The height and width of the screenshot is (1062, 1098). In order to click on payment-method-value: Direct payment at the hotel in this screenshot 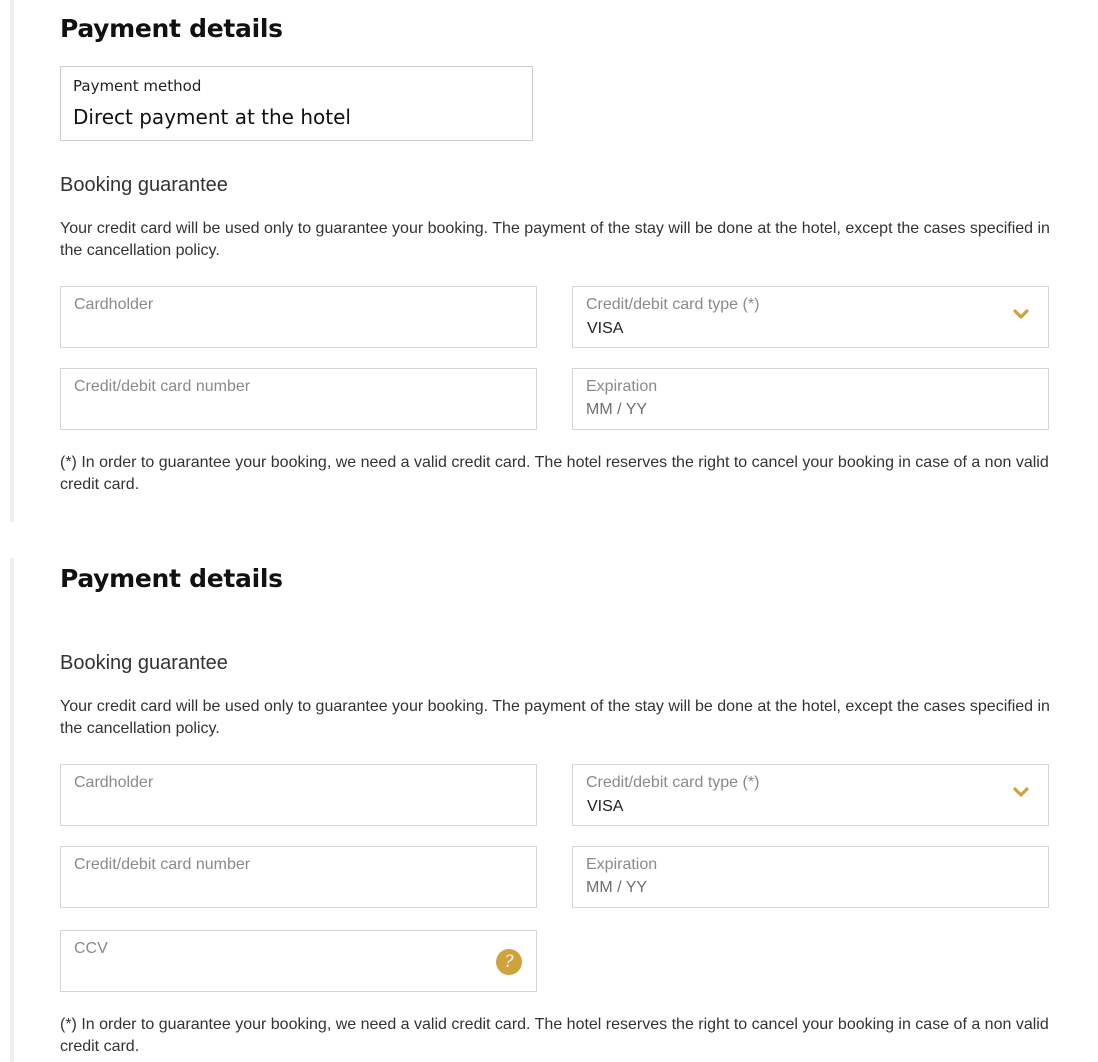, I will do `click(212, 117)`.